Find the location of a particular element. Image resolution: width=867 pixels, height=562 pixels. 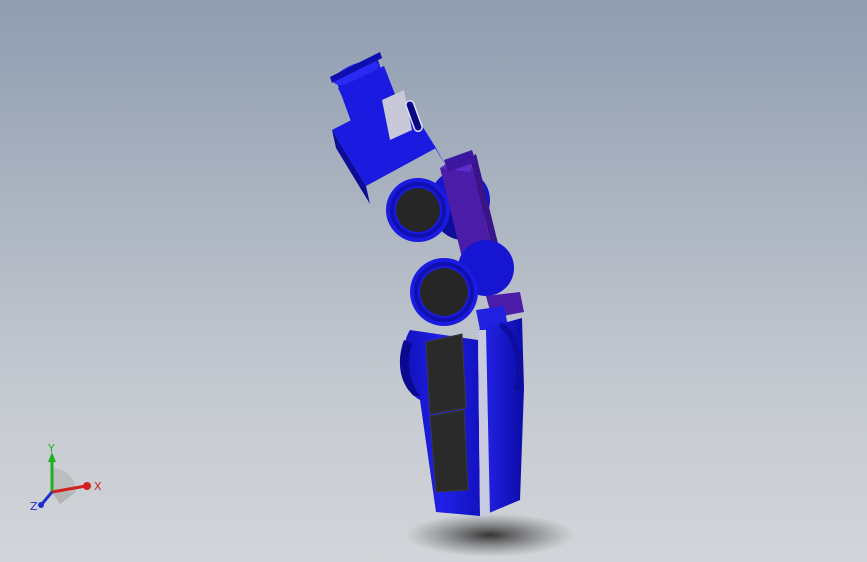

middle-joint is located at coordinates (467, 285).